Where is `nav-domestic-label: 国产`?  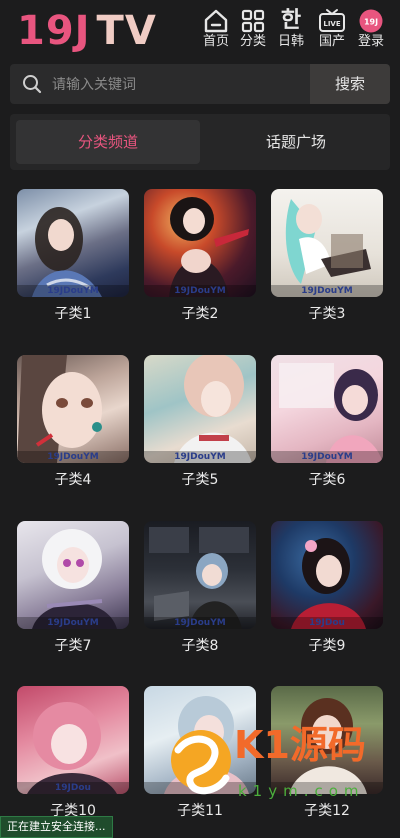
nav-domestic-label: 国产 is located at coordinates (331, 41).